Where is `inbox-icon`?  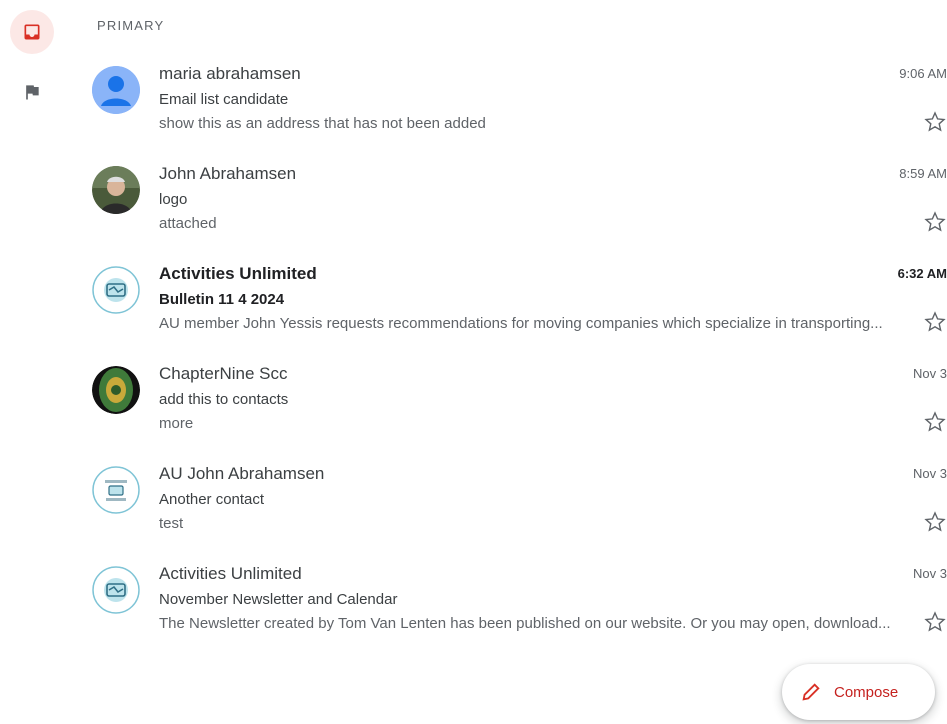 inbox-icon is located at coordinates (32, 32).